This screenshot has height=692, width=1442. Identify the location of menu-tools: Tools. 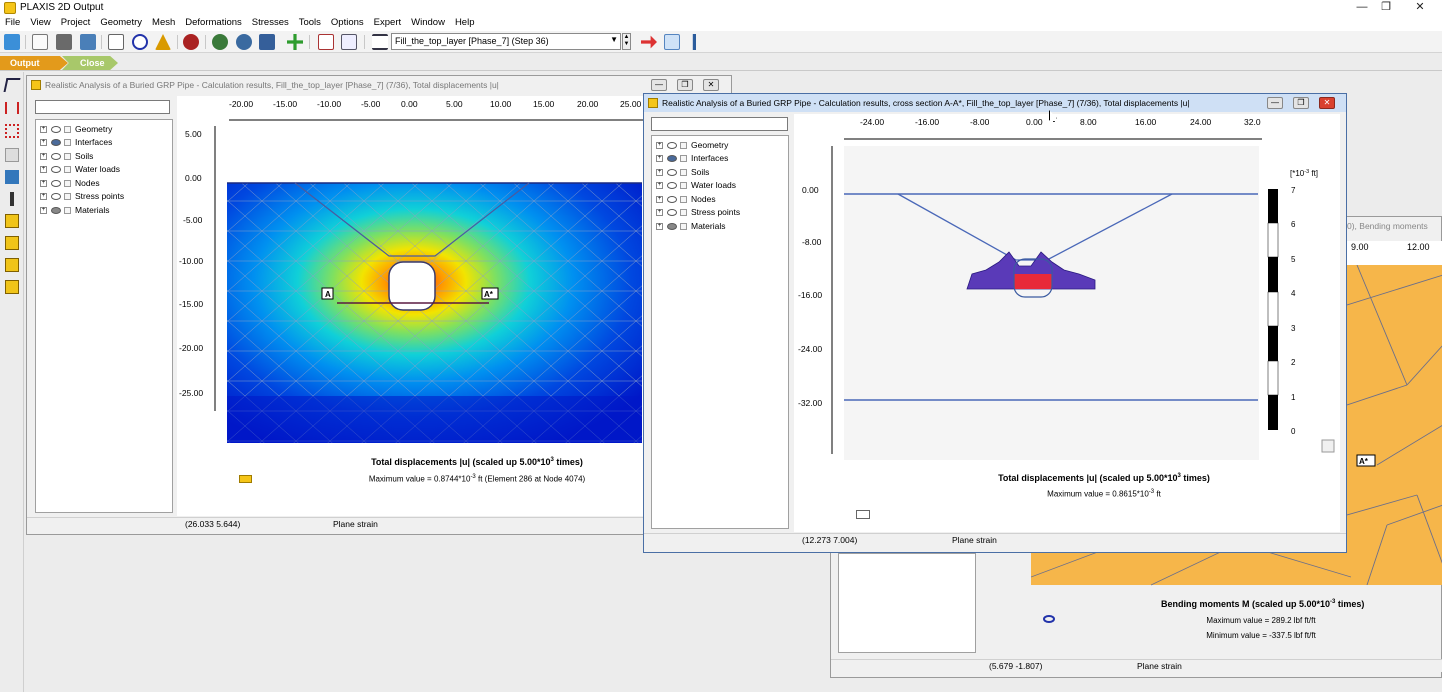
(310, 22).